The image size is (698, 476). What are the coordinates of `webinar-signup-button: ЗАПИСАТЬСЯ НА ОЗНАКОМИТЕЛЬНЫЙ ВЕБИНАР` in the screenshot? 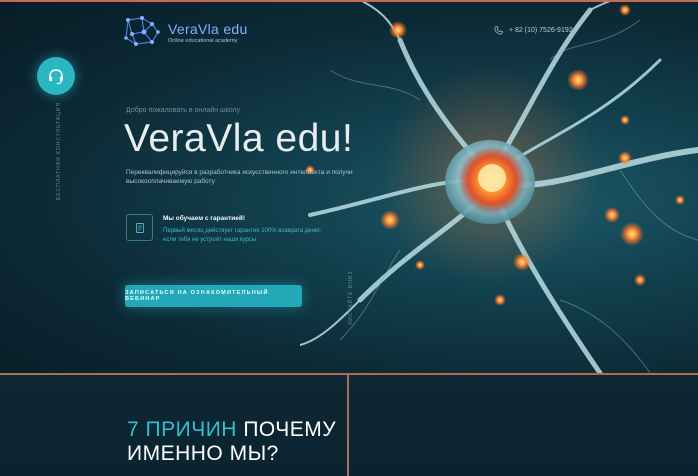 It's located at (213, 296).